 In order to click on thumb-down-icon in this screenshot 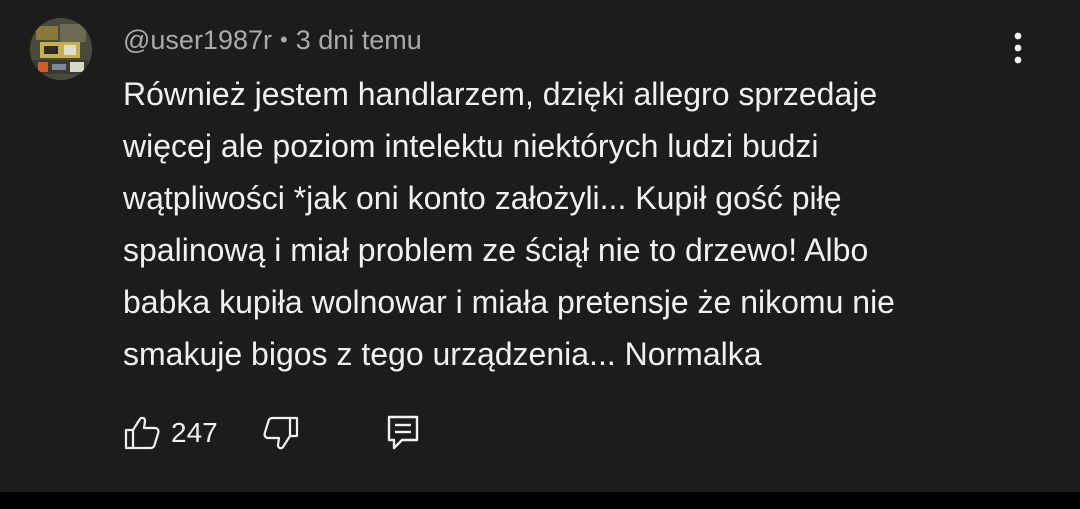, I will do `click(280, 433)`.